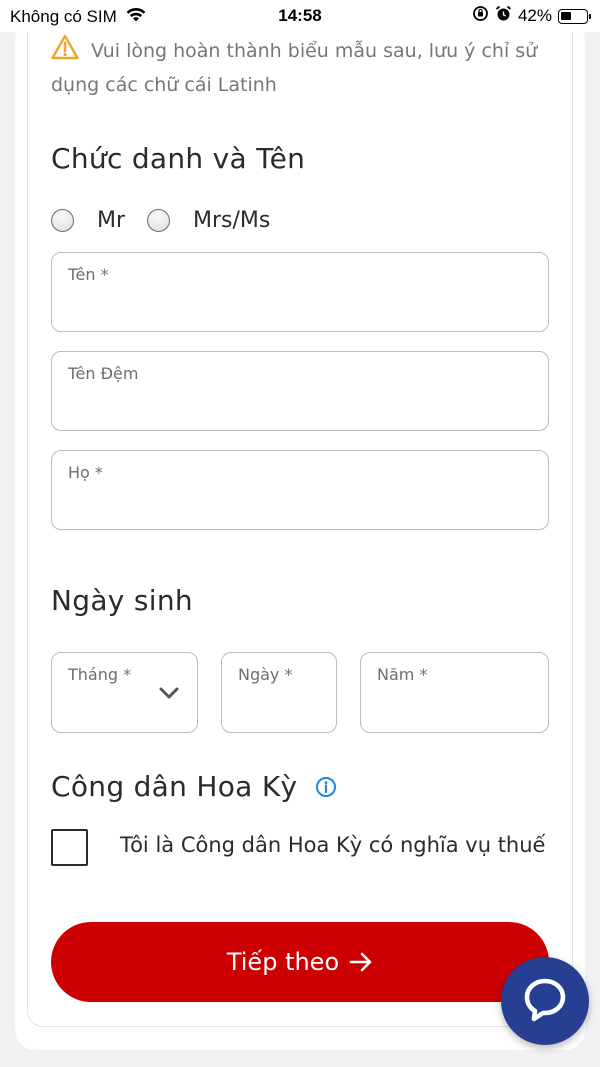 The width and height of the screenshot is (600, 1067). I want to click on info-icon, so click(326, 787).